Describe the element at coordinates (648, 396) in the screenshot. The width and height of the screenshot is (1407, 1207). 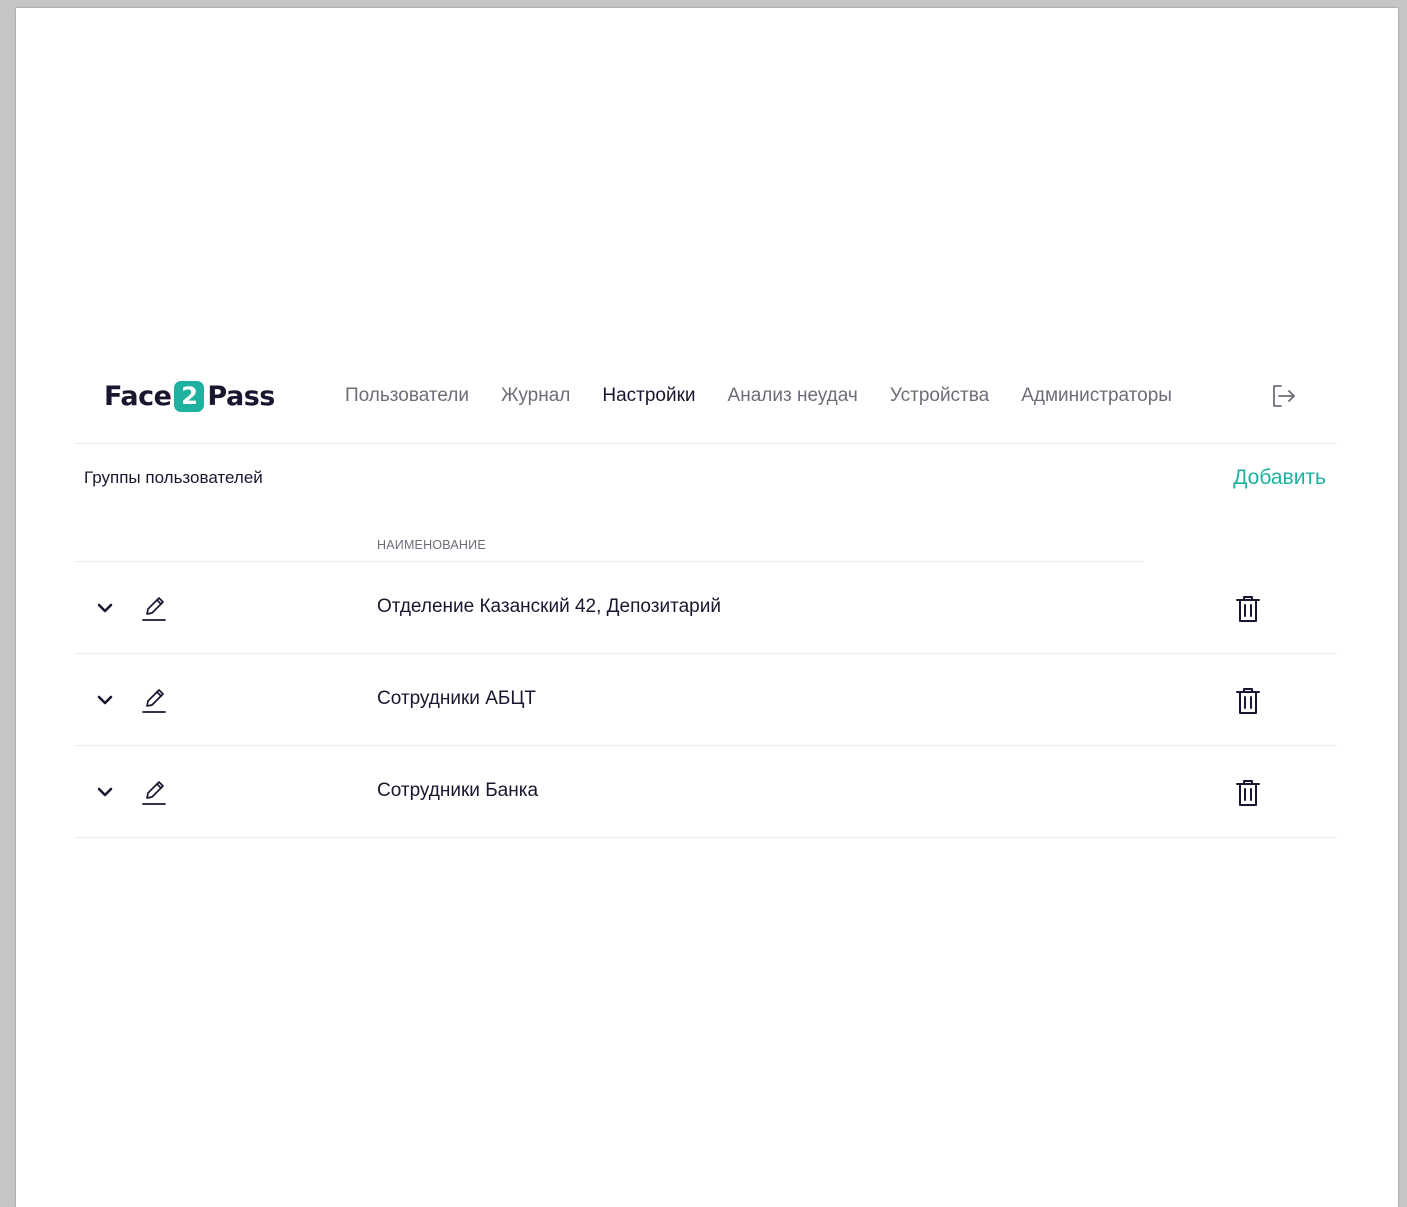
I see `nav-item-settings: Настройки` at that location.